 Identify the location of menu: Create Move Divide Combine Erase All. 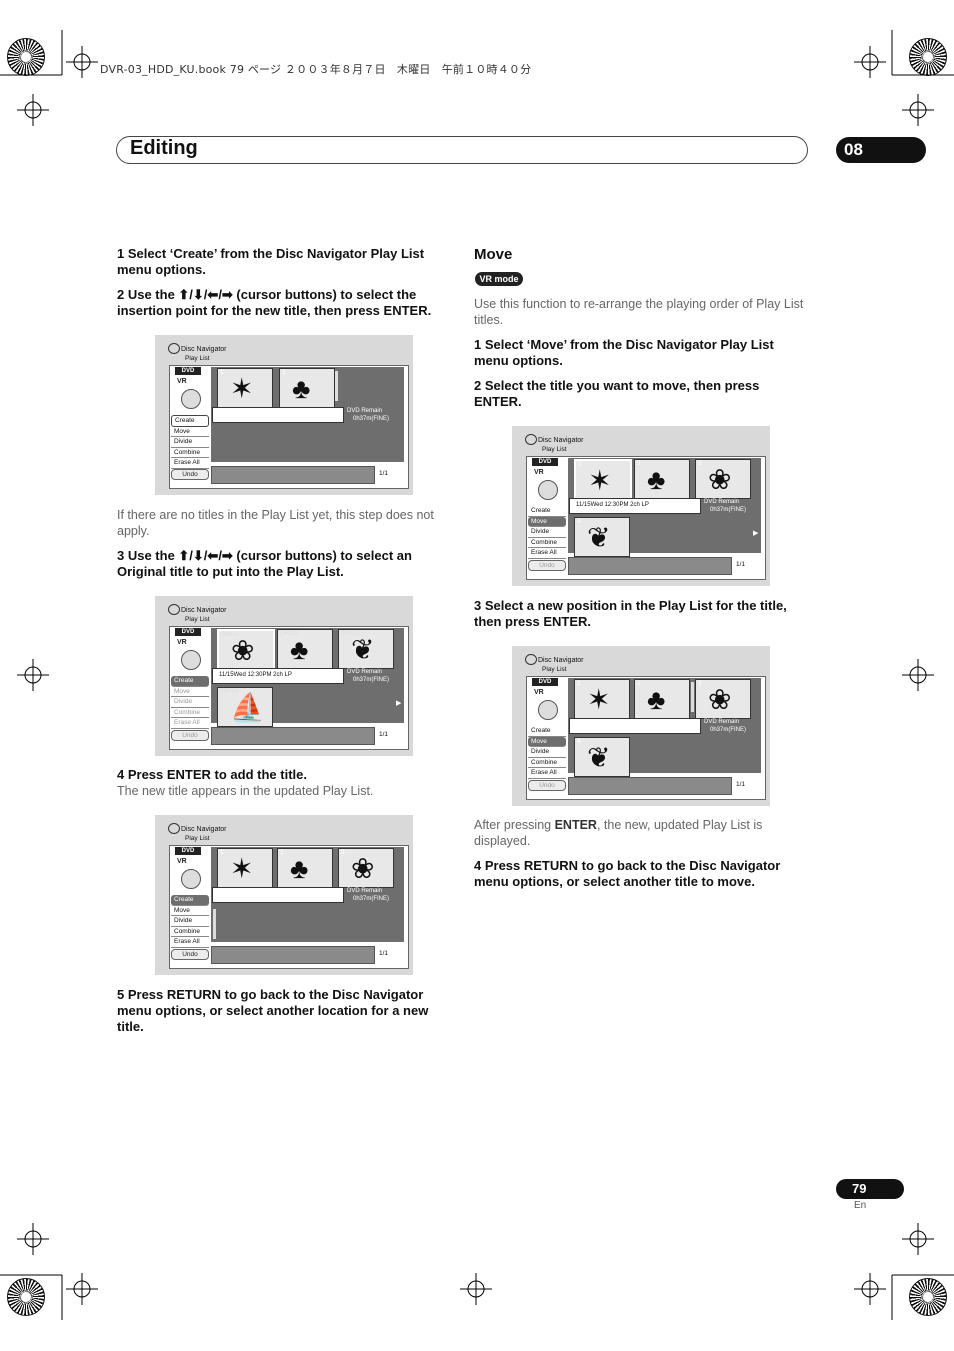
(547, 532).